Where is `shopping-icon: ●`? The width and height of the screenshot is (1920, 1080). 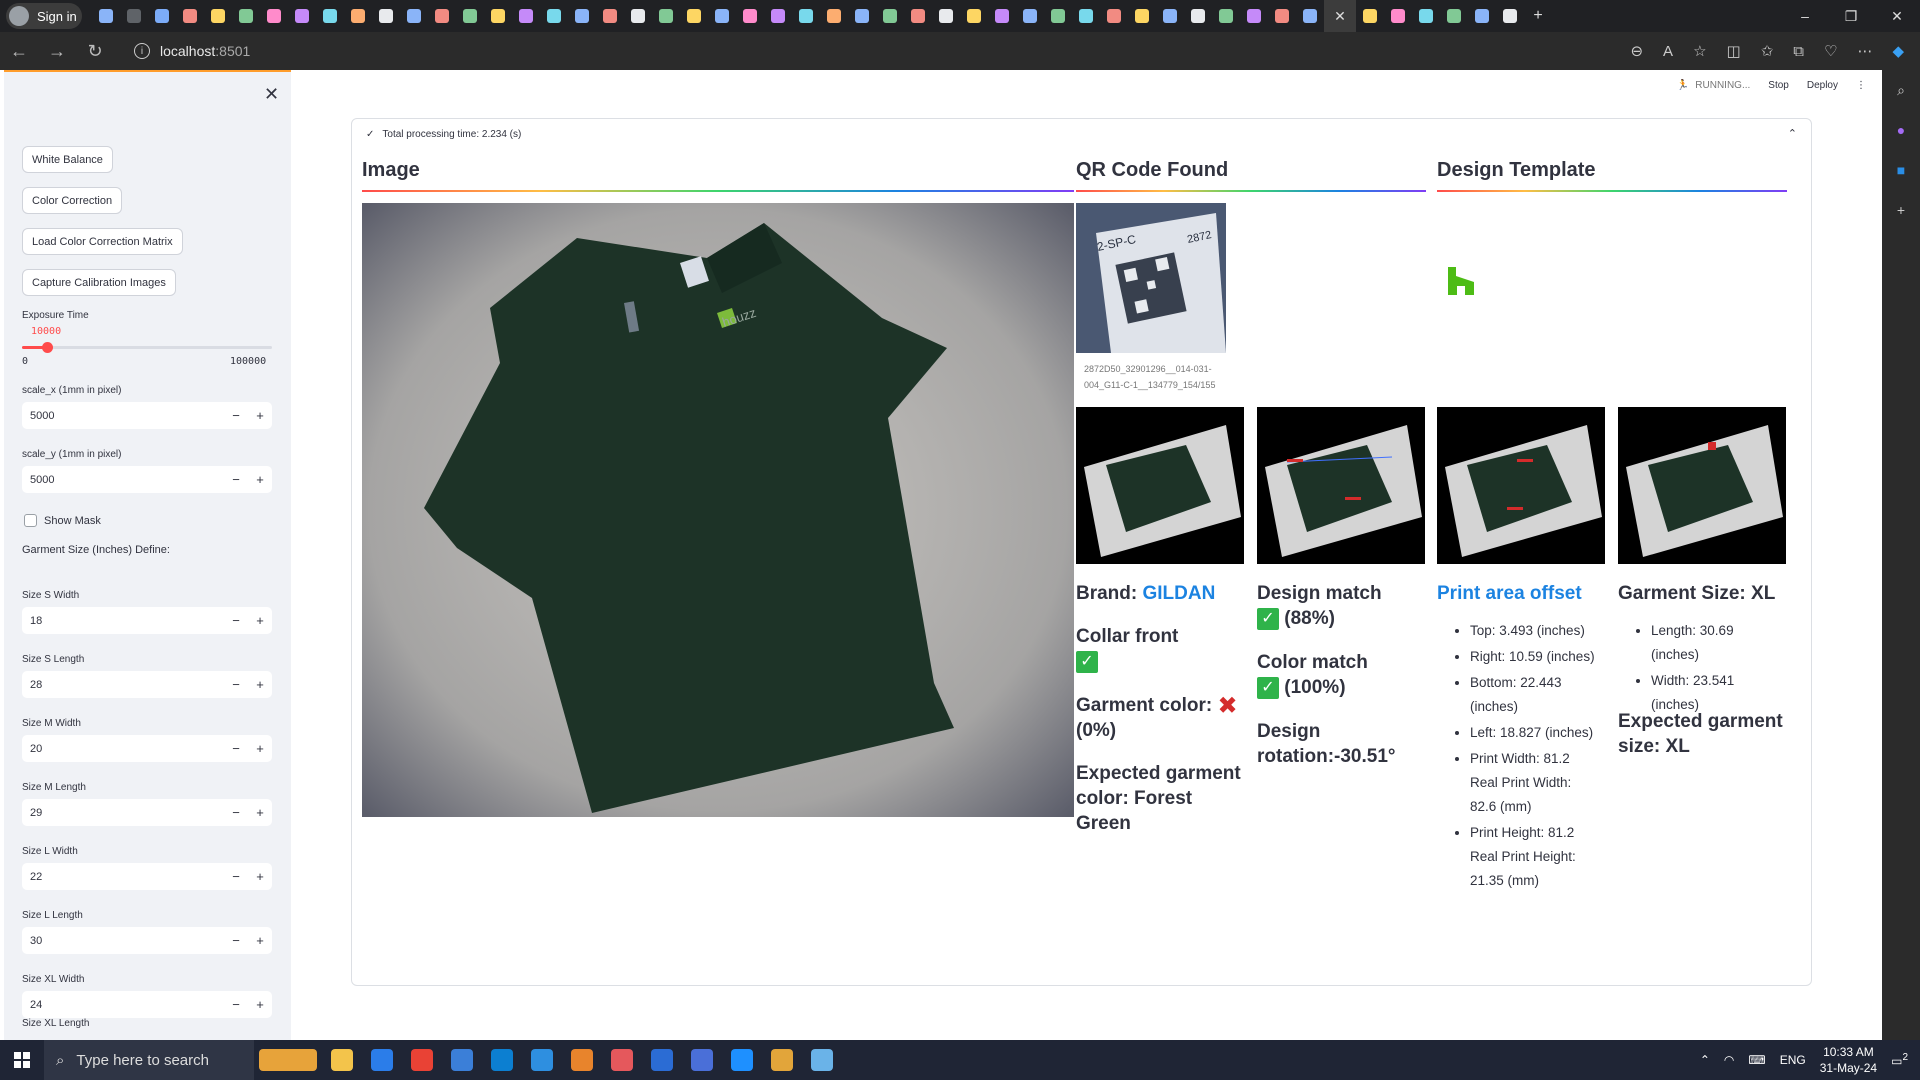 shopping-icon: ● is located at coordinates (1901, 130).